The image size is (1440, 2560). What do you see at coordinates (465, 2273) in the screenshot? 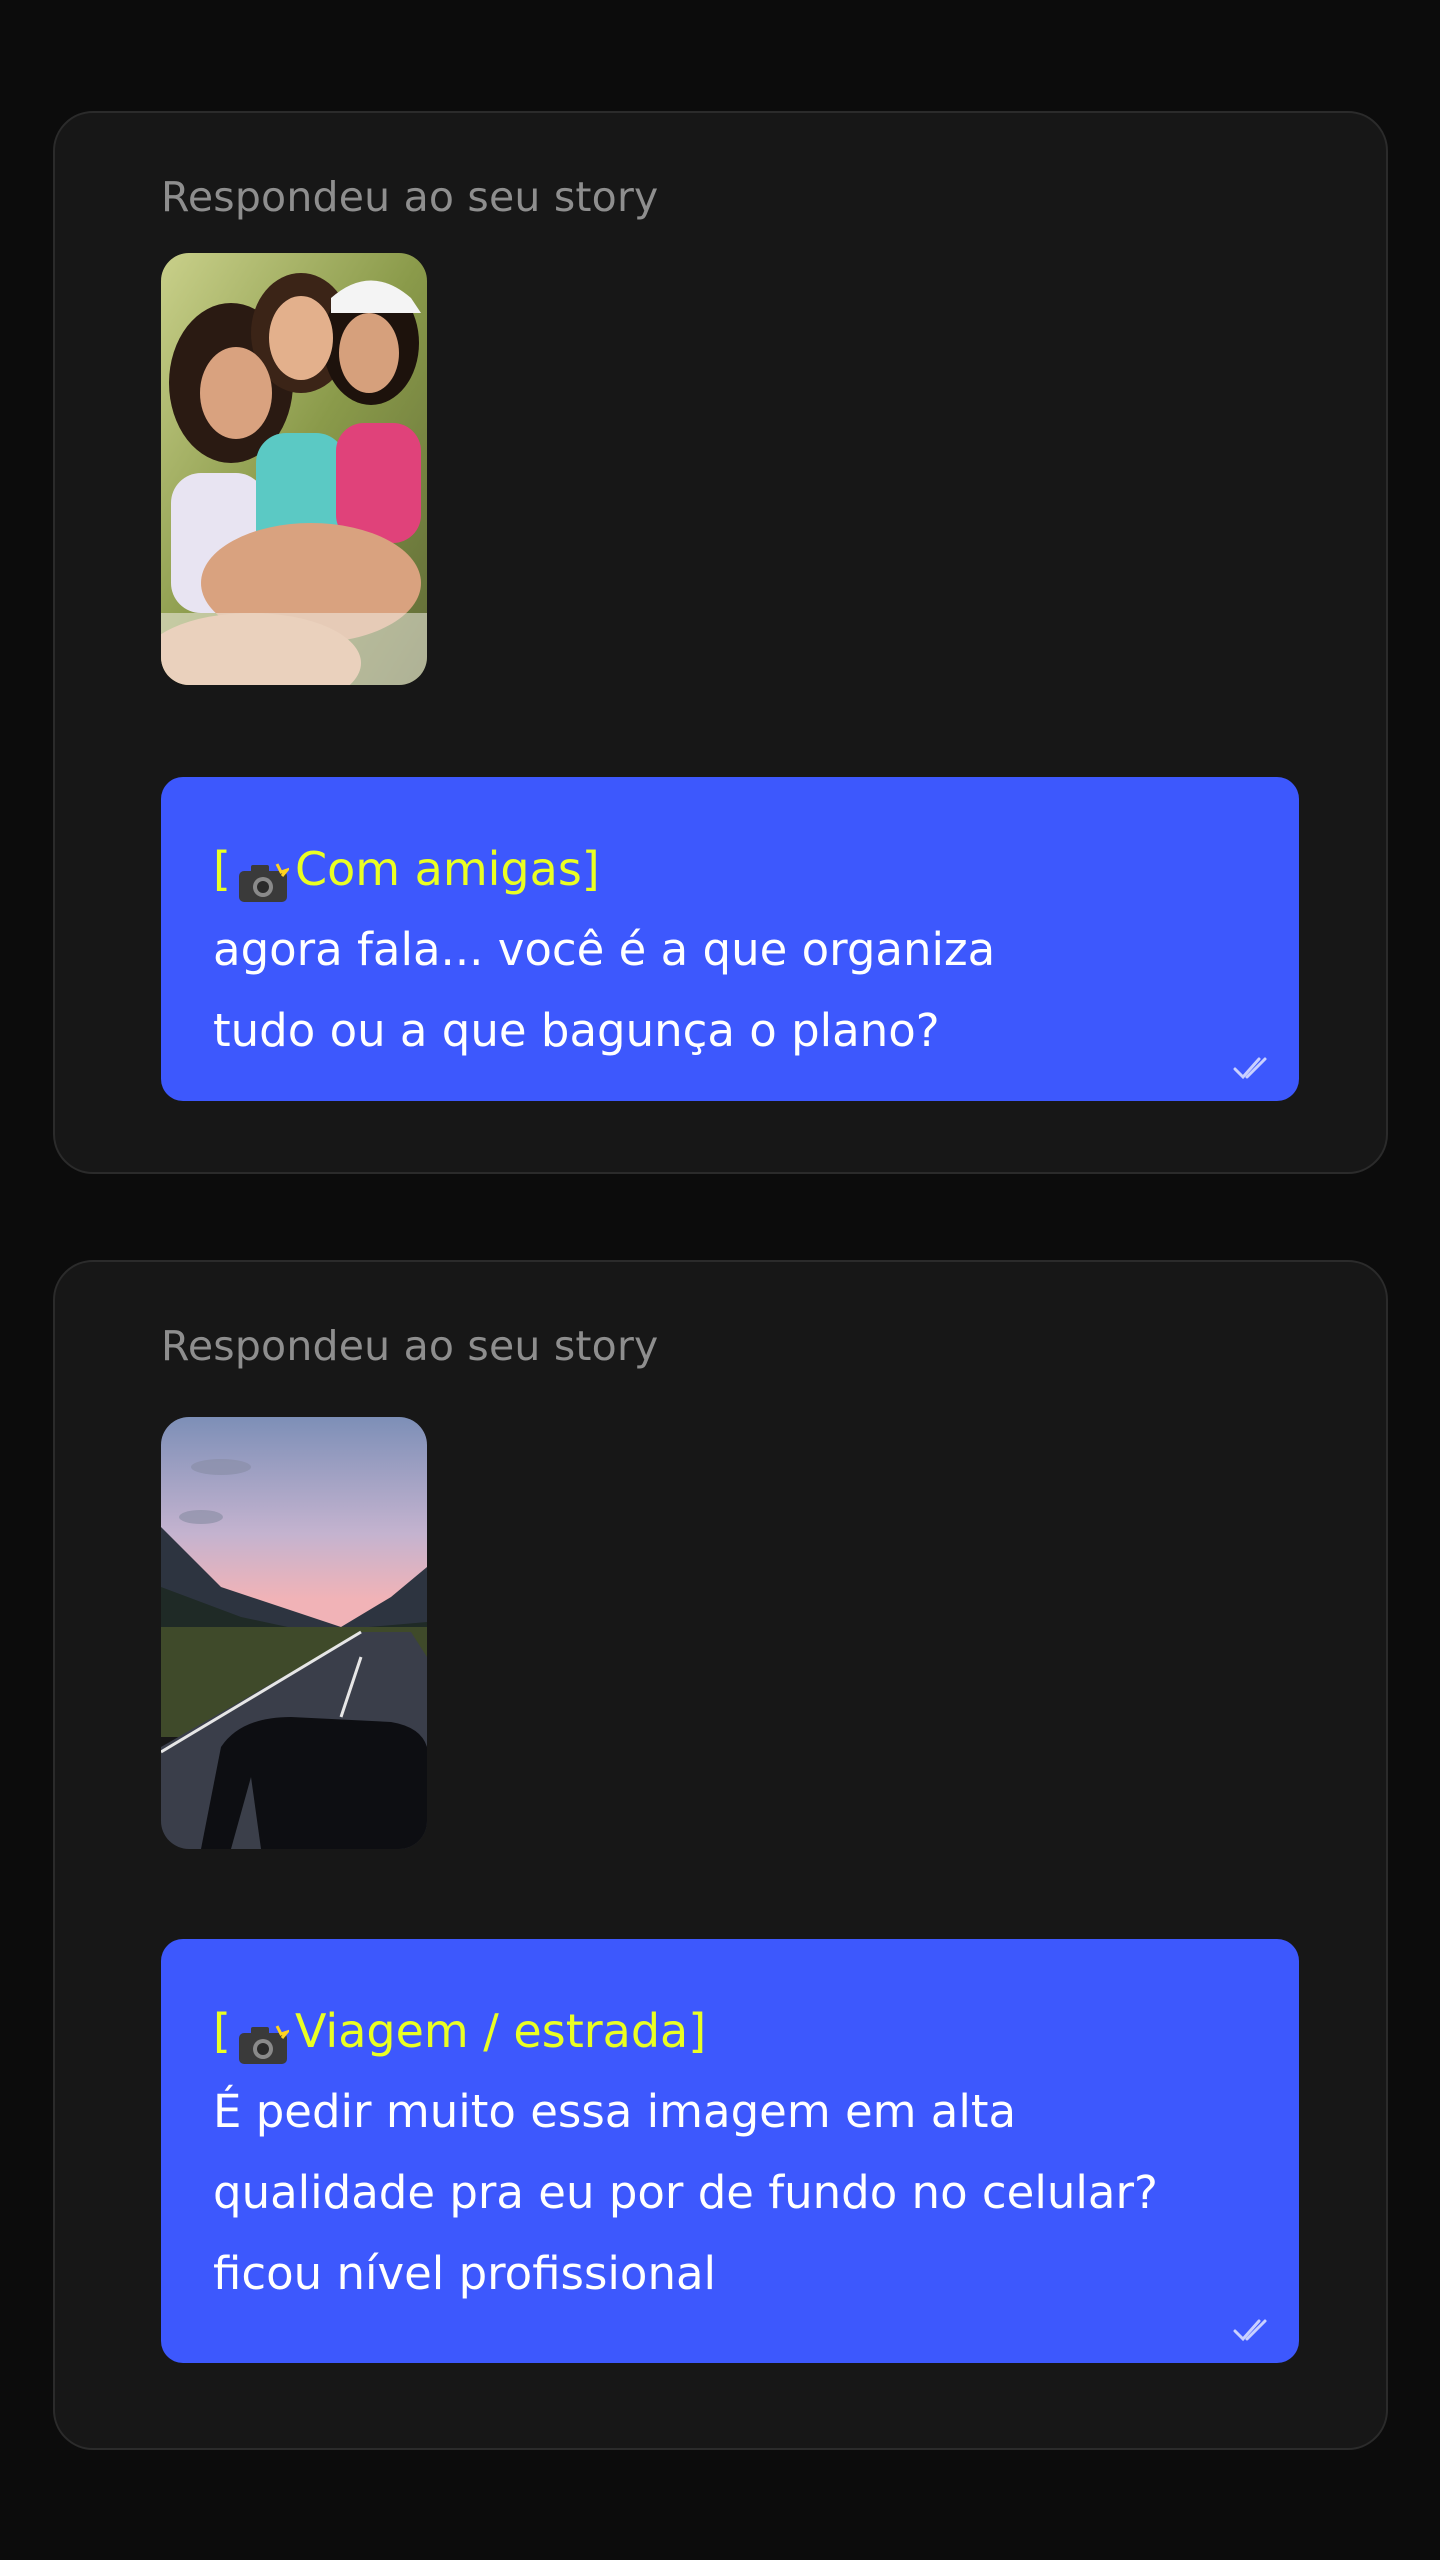
I see `message-line: ficou nível profissional` at bounding box center [465, 2273].